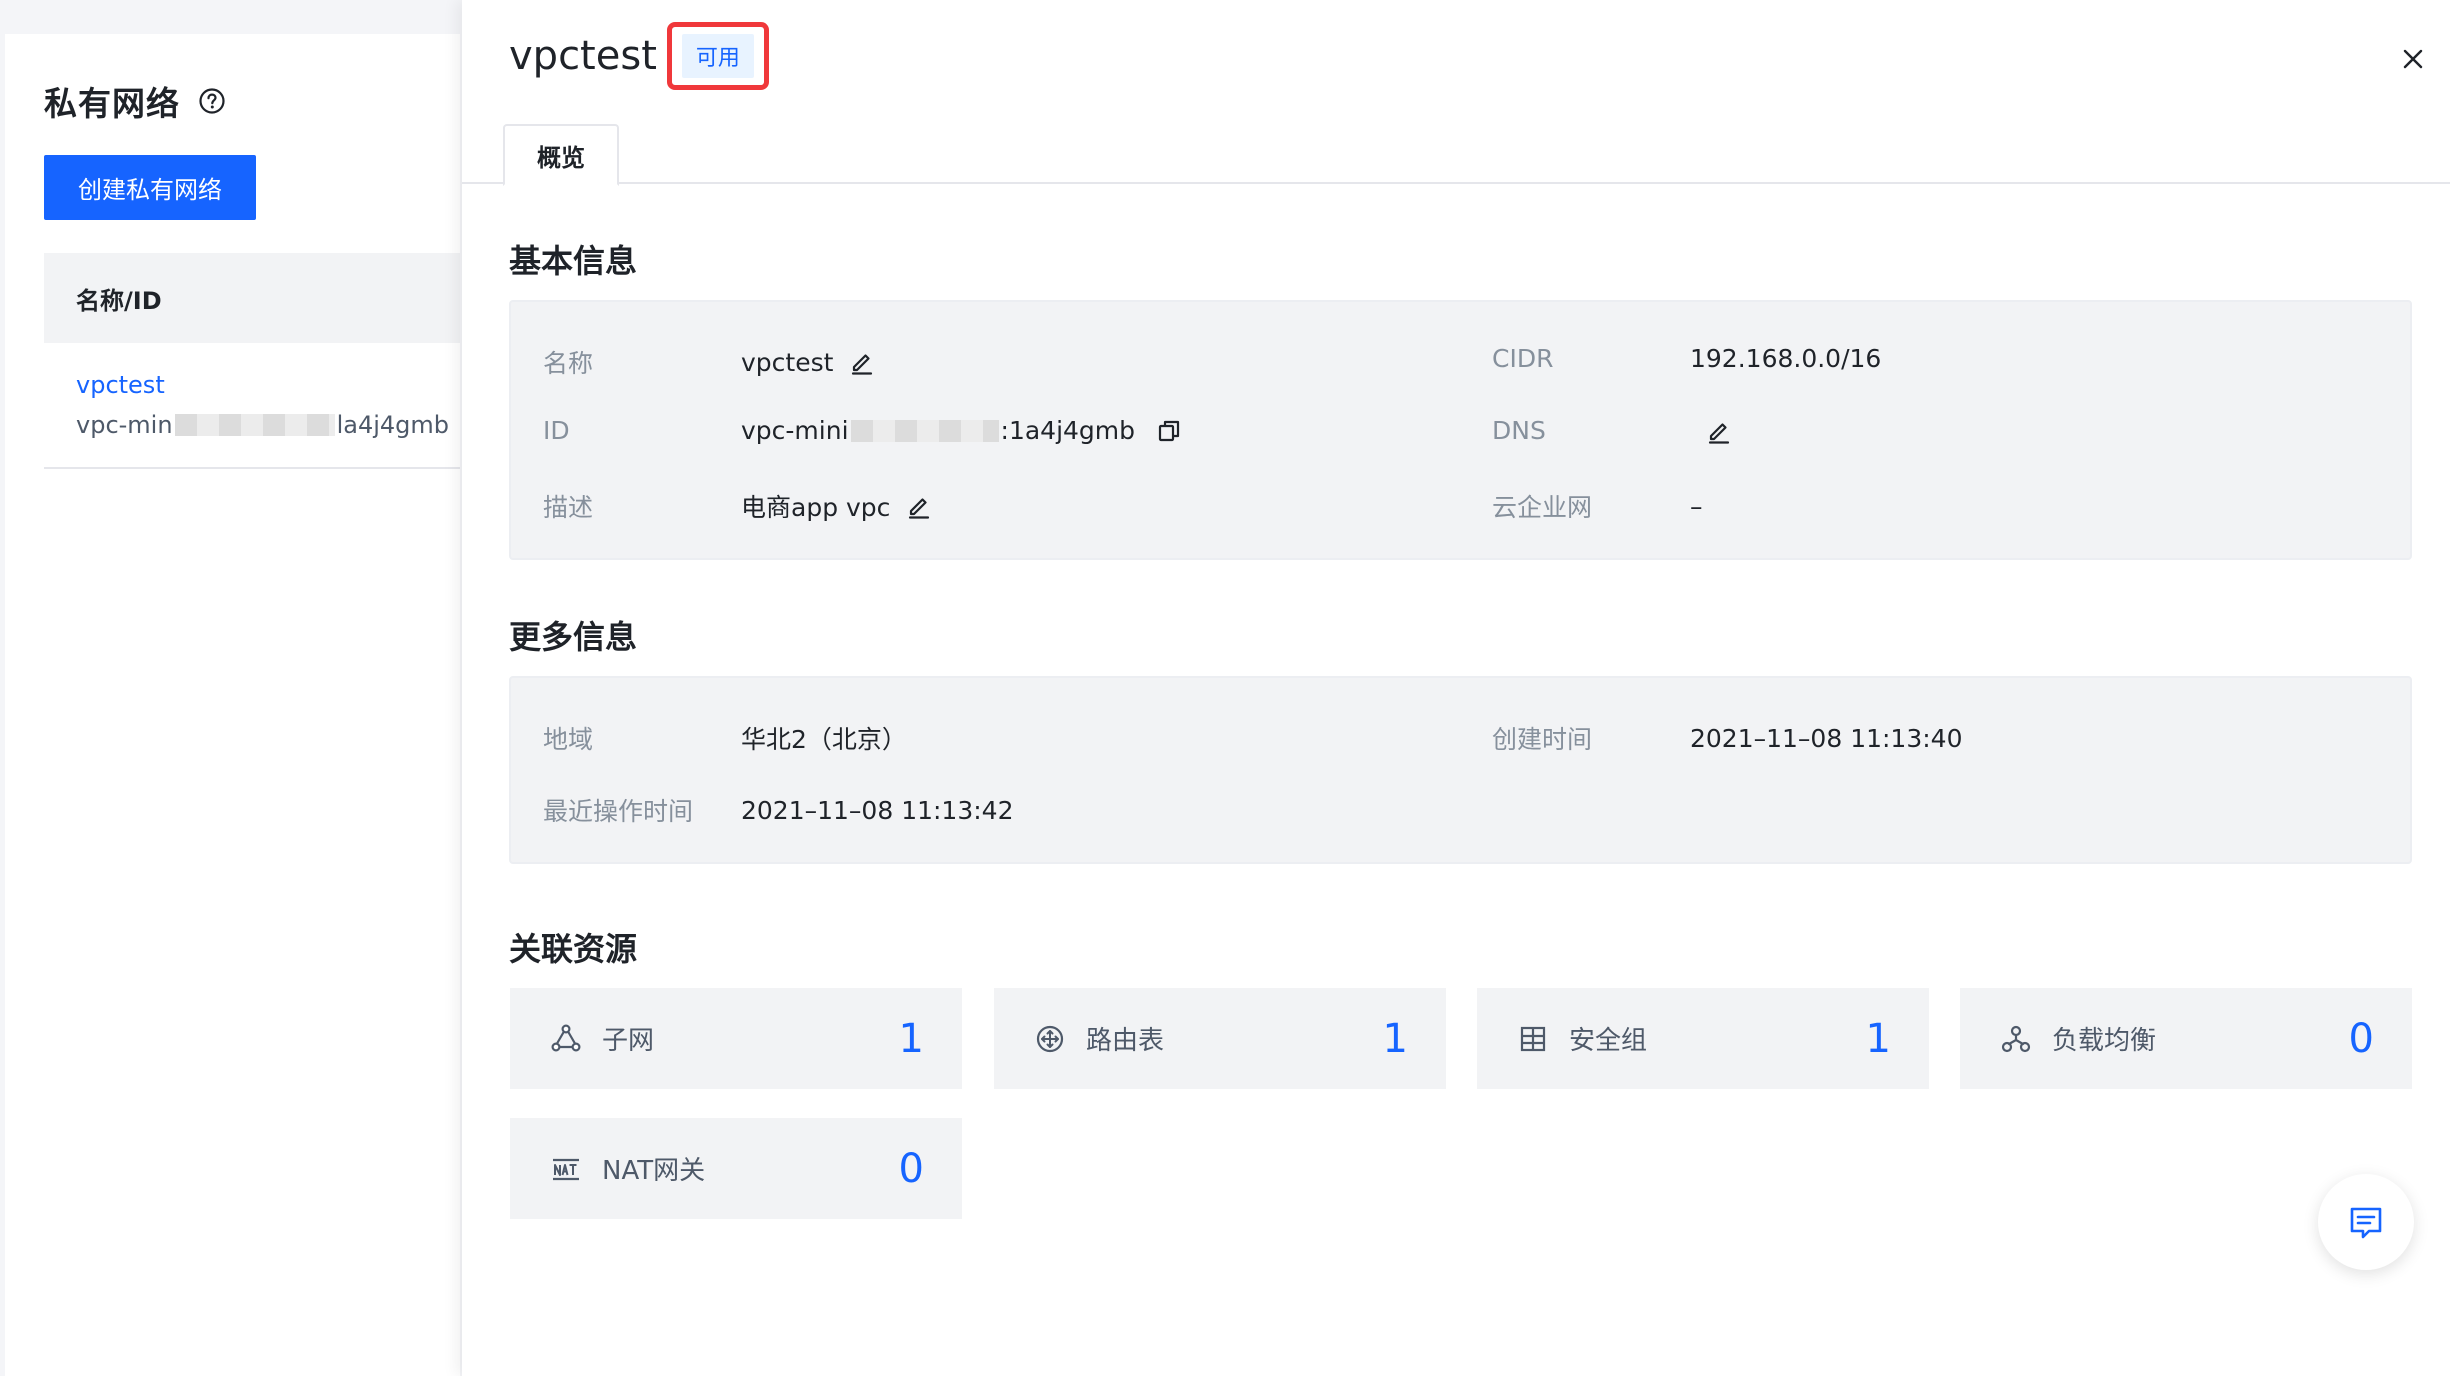 Image resolution: width=2450 pixels, height=1376 pixels. What do you see at coordinates (1786, 358) in the screenshot?
I see `cidr-value: 192.168.0.0/16` at bounding box center [1786, 358].